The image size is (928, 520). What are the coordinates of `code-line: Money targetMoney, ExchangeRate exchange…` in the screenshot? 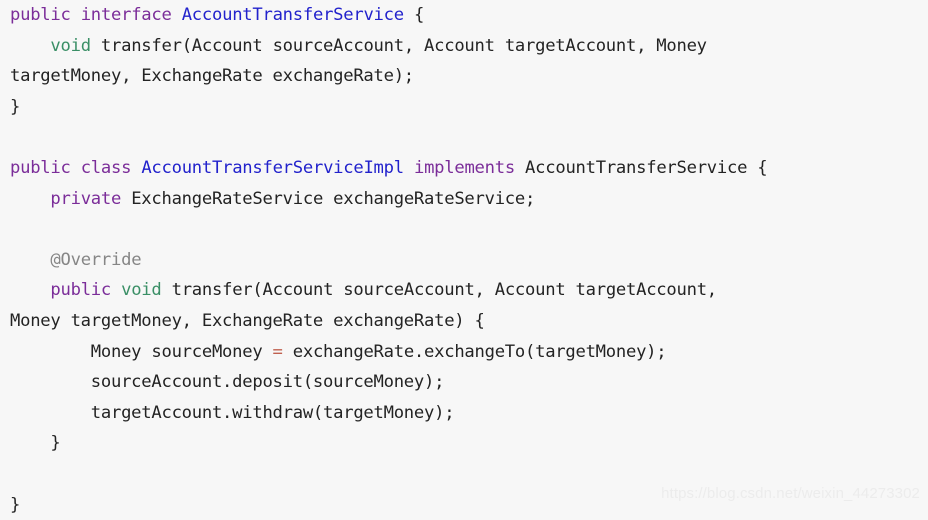 It's located at (464, 321).